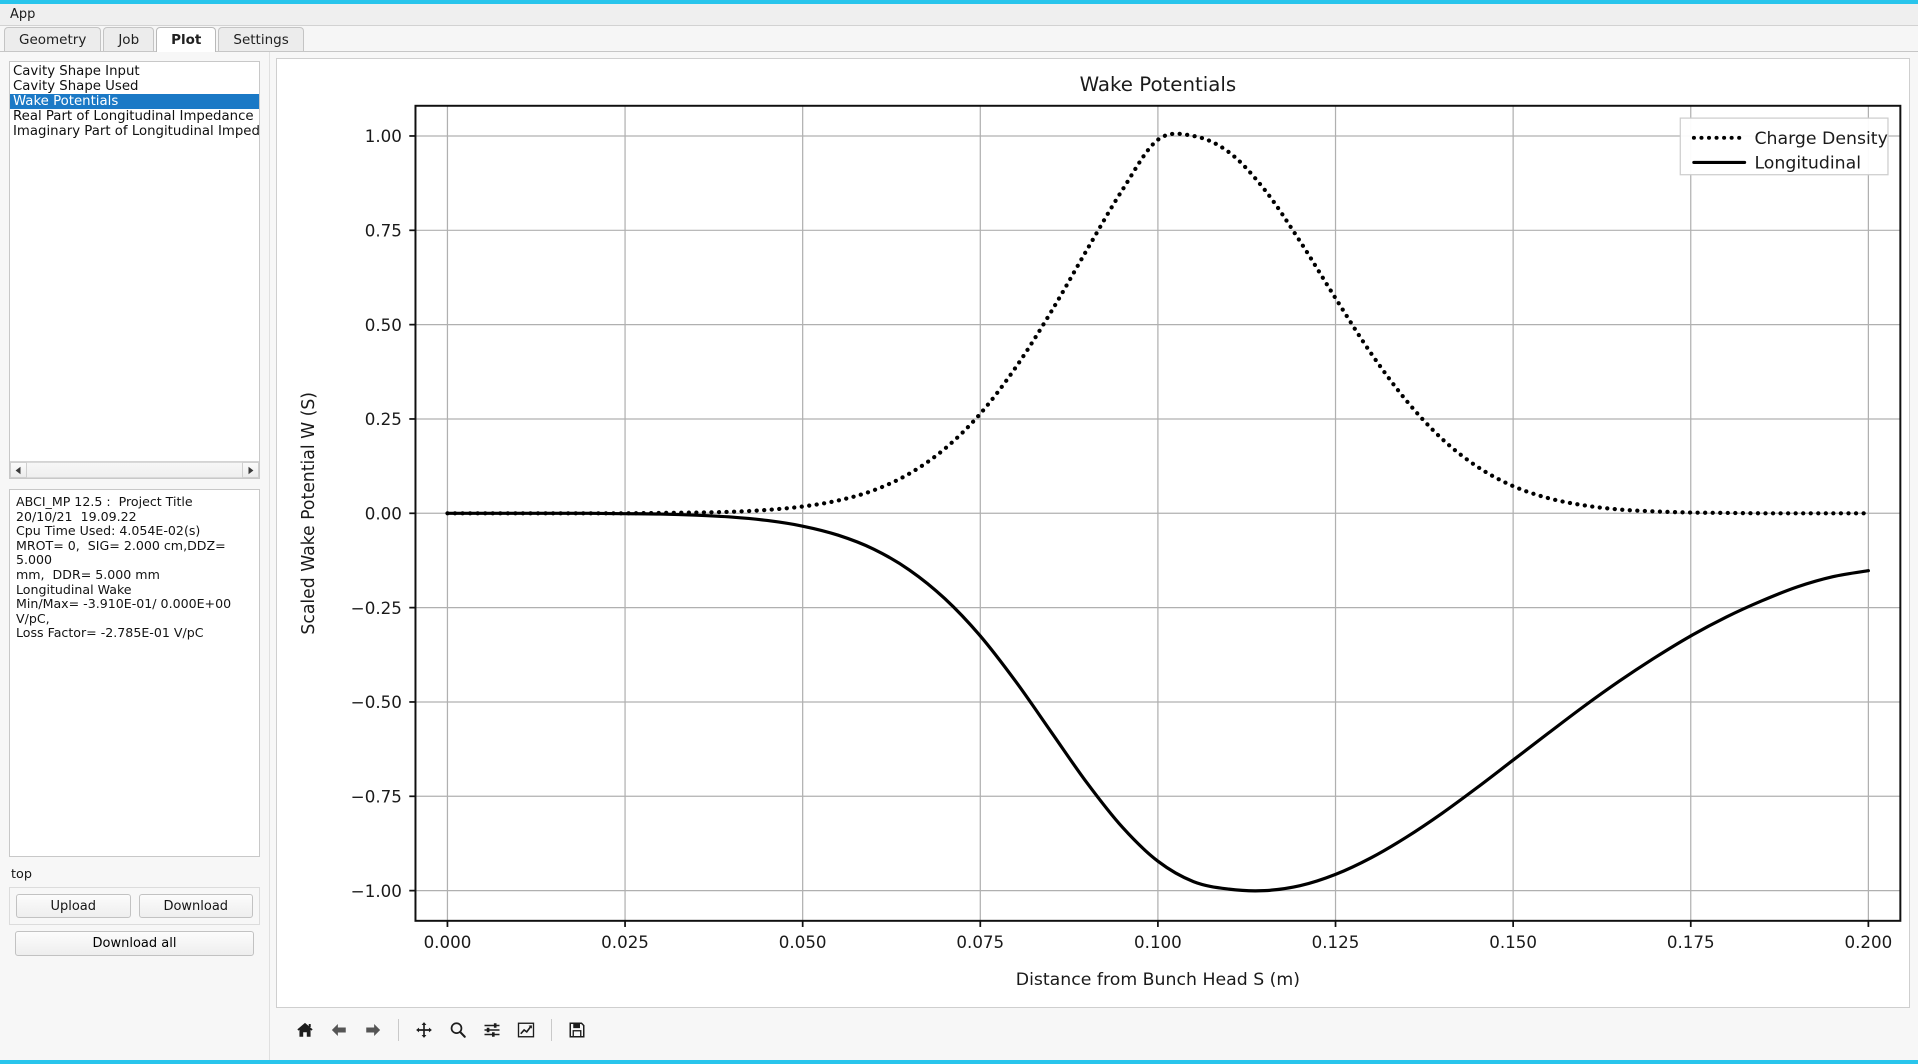 Image resolution: width=1918 pixels, height=1064 pixels. I want to click on tab-job-label: Job, so click(129, 39).